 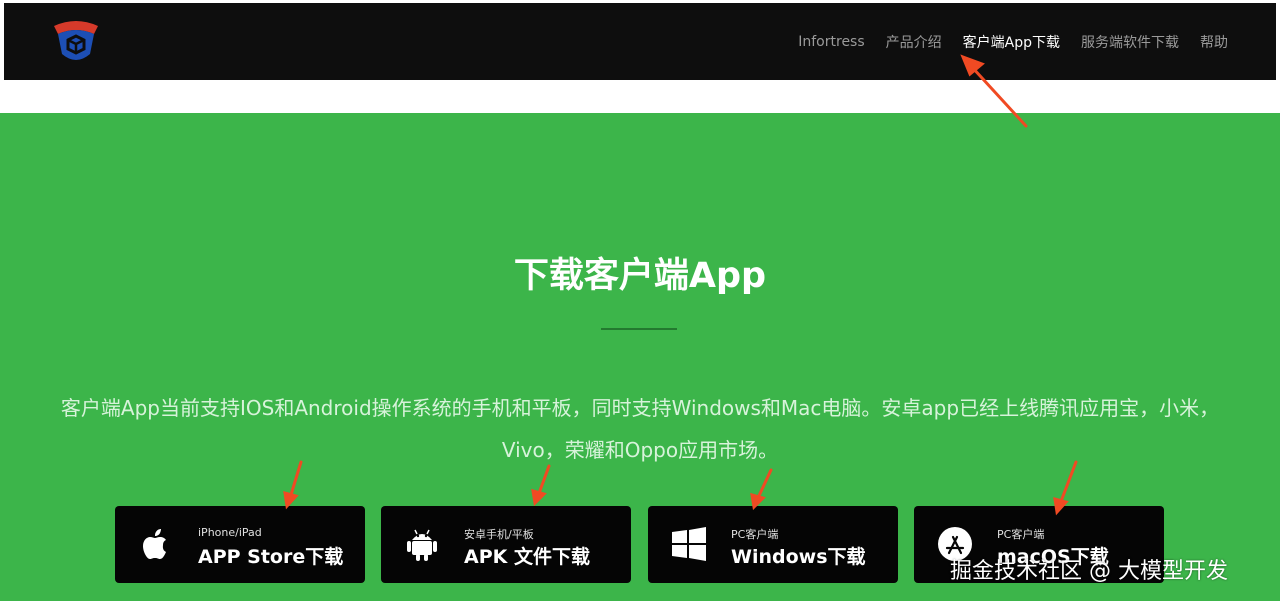 I want to click on android-icon, so click(x=422, y=545).